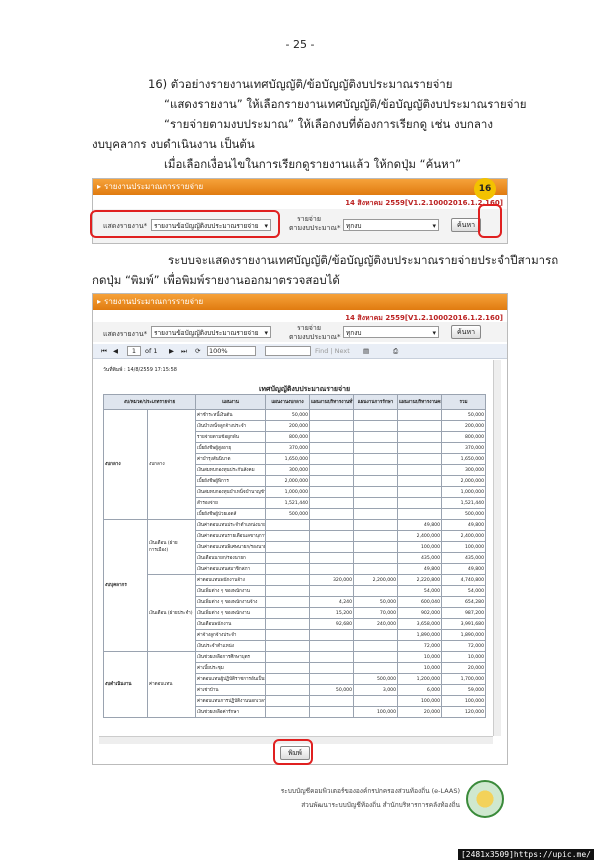 Image resolution: width=600 pixels, height=864 pixels. What do you see at coordinates (485, 189) in the screenshot?
I see `step-badge: 16` at bounding box center [485, 189].